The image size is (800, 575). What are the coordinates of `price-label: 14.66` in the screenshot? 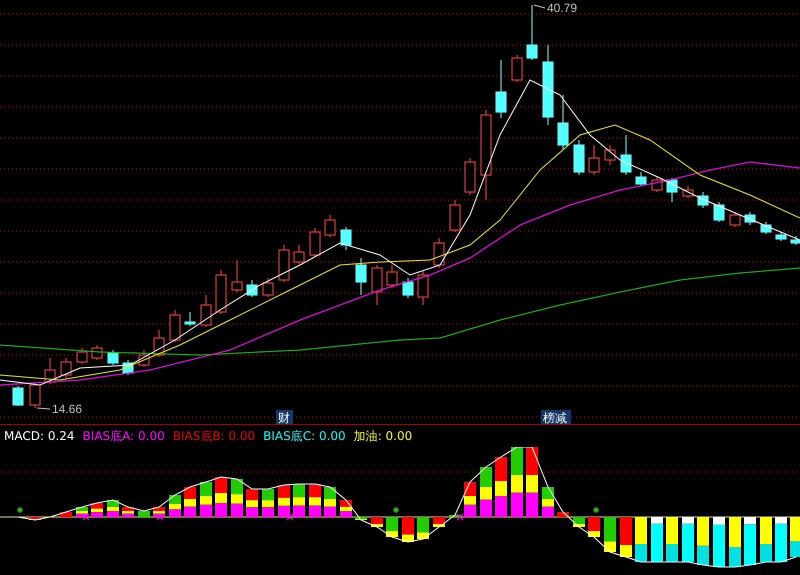 It's located at (67, 409).